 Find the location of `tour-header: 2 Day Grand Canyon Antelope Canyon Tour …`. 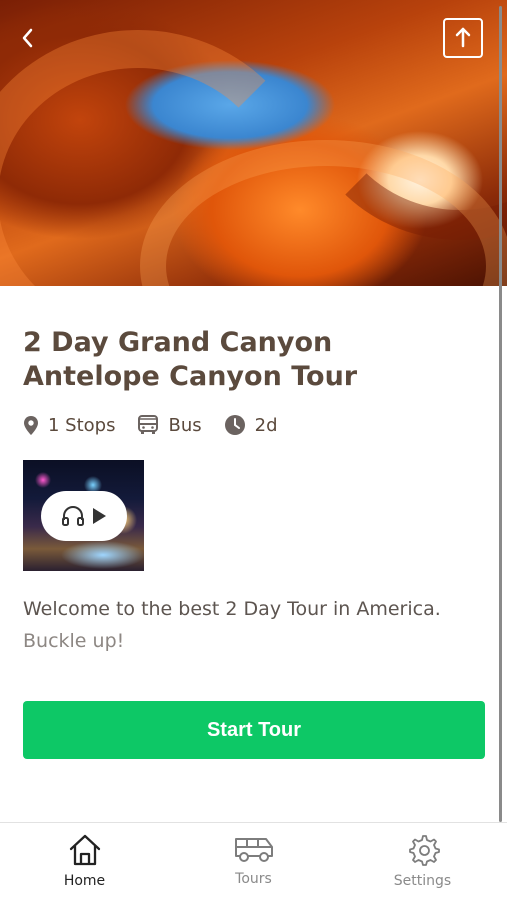

tour-header: 2 Day Grand Canyon Antelope Canyon Tour … is located at coordinates (243, 381).